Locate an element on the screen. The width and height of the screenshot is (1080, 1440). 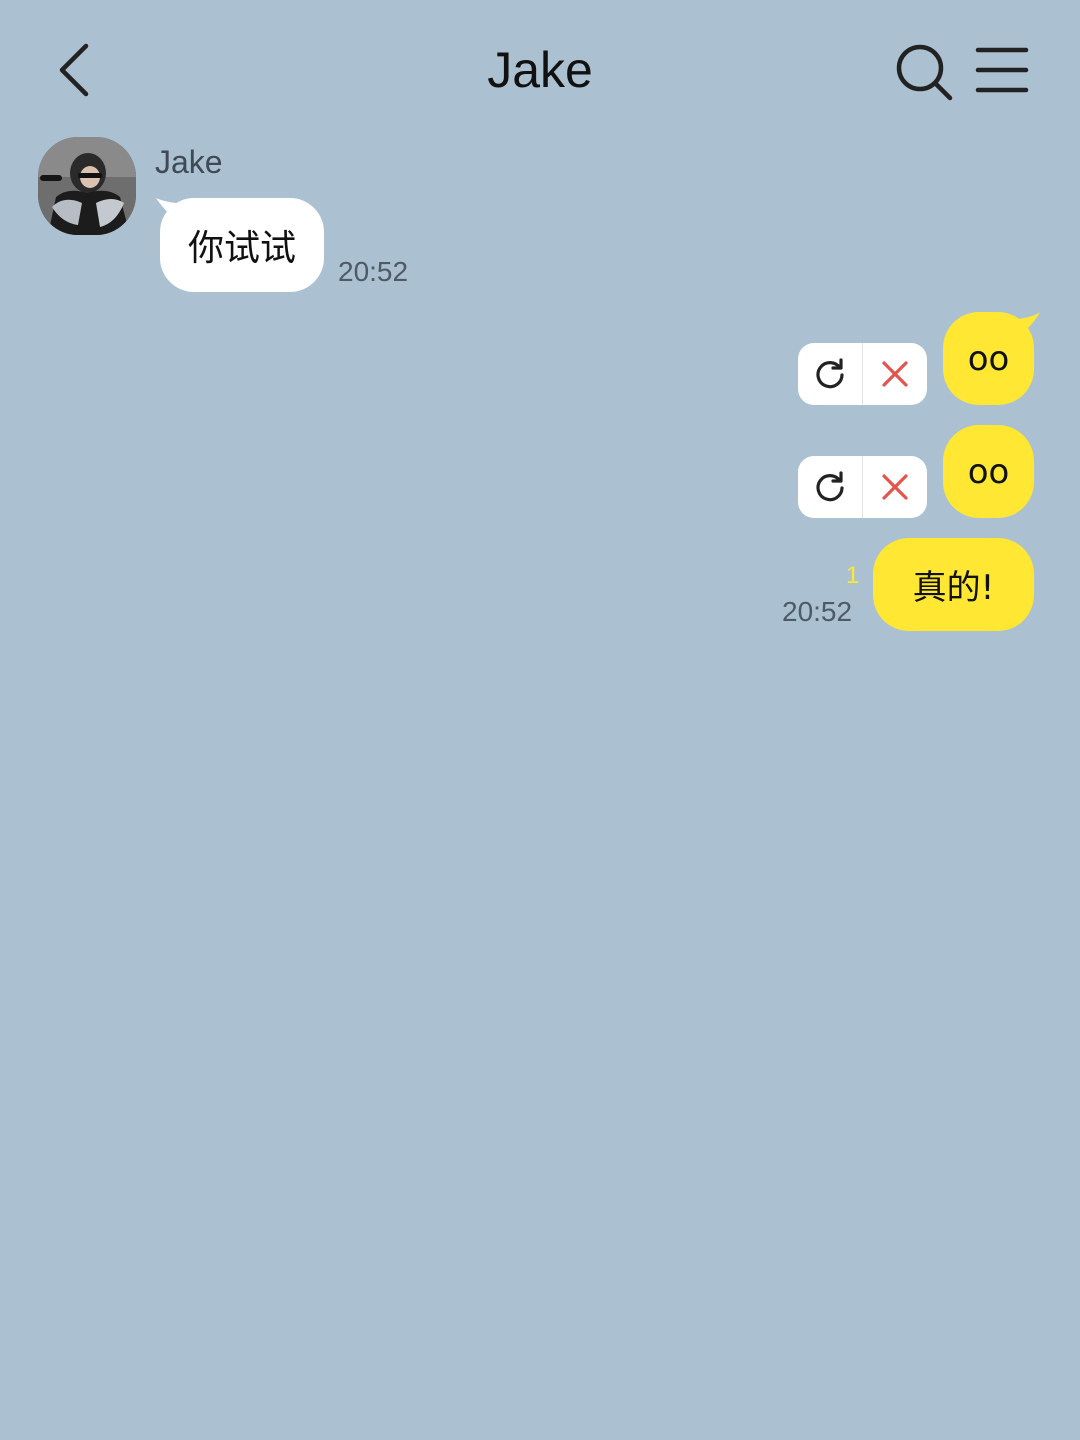
message-text: 真的! is located at coordinates (953, 588).